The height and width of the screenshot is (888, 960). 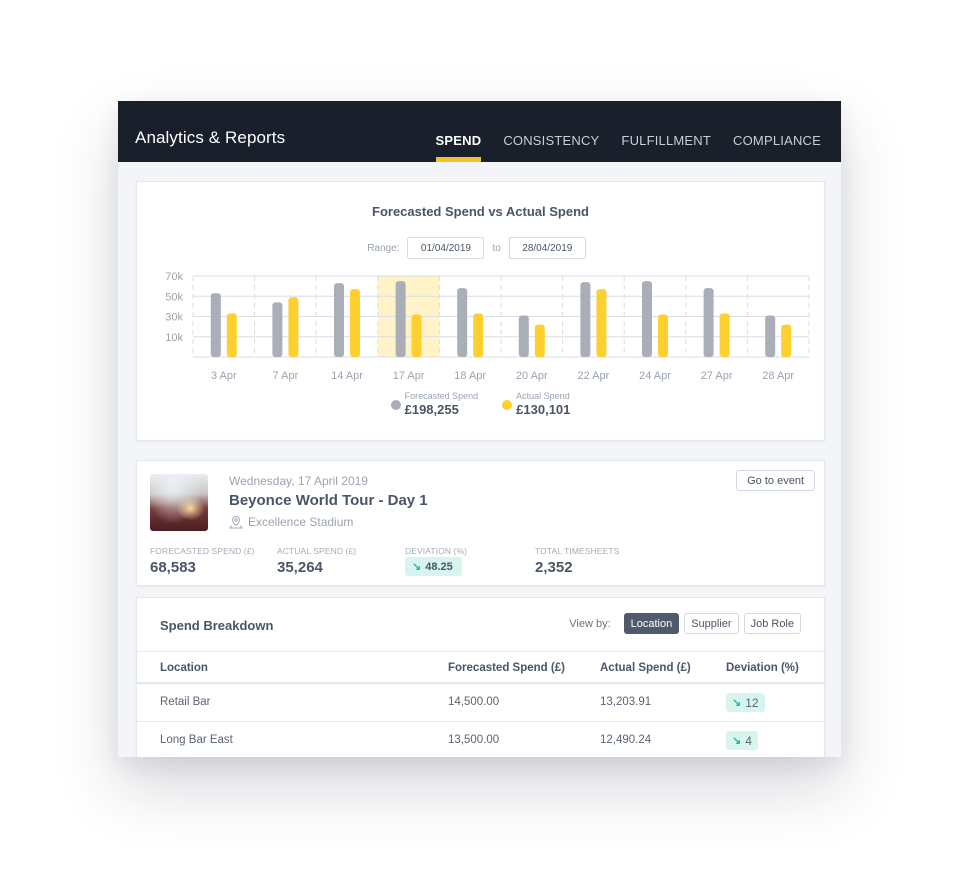 What do you see at coordinates (655, 376) in the screenshot?
I see `x-tick-label: 24 Apr` at bounding box center [655, 376].